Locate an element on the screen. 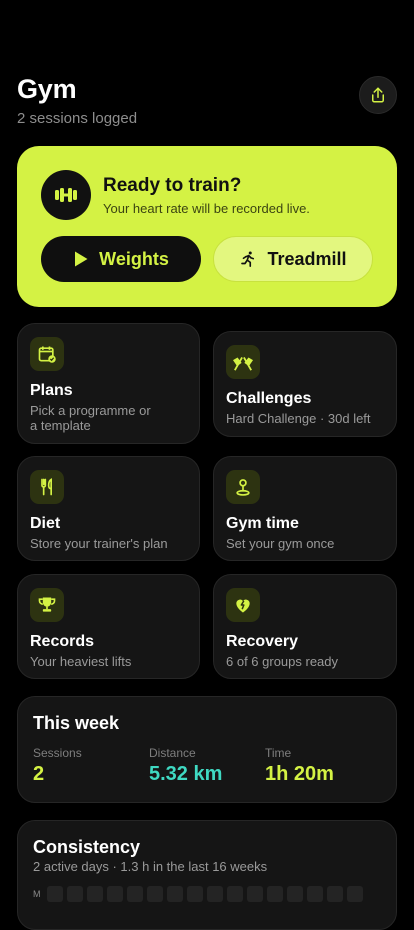 The image size is (414, 930). challenges-subtitle: Hard Challenge · 30d left is located at coordinates (298, 418).